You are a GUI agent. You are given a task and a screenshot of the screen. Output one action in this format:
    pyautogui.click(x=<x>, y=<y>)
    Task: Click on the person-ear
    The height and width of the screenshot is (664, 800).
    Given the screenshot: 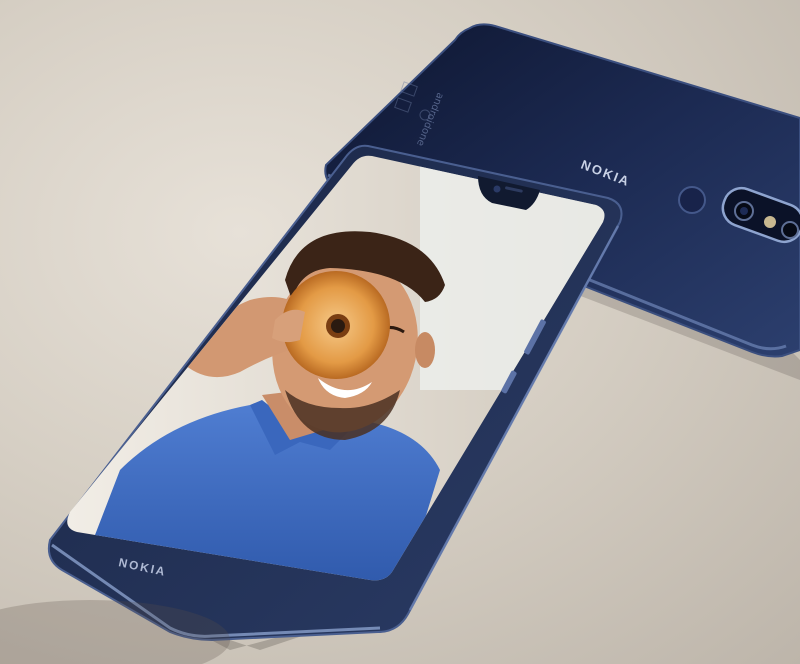 What is the action you would take?
    pyautogui.click(x=425, y=350)
    